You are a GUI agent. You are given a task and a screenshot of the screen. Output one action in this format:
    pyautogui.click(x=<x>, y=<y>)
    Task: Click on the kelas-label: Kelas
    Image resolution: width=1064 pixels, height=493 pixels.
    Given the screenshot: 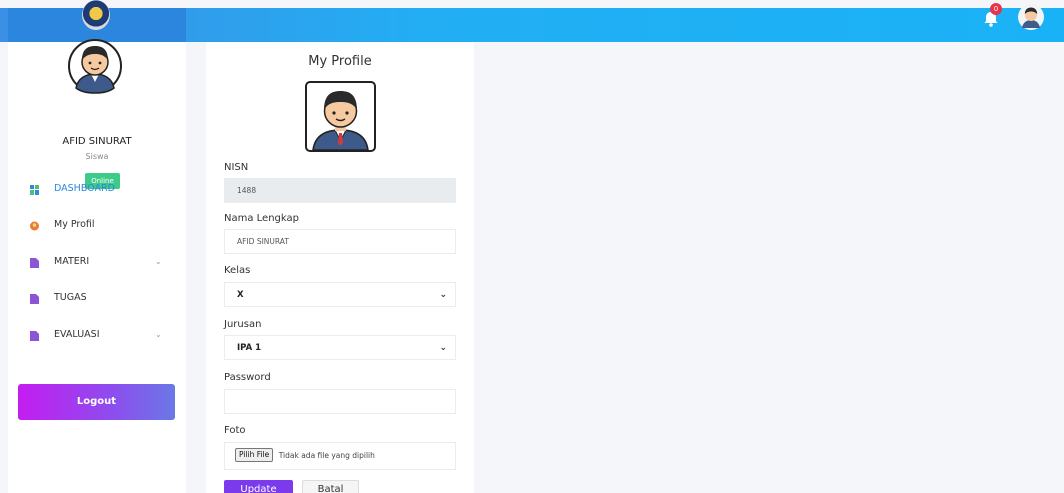 What is the action you would take?
    pyautogui.click(x=237, y=270)
    